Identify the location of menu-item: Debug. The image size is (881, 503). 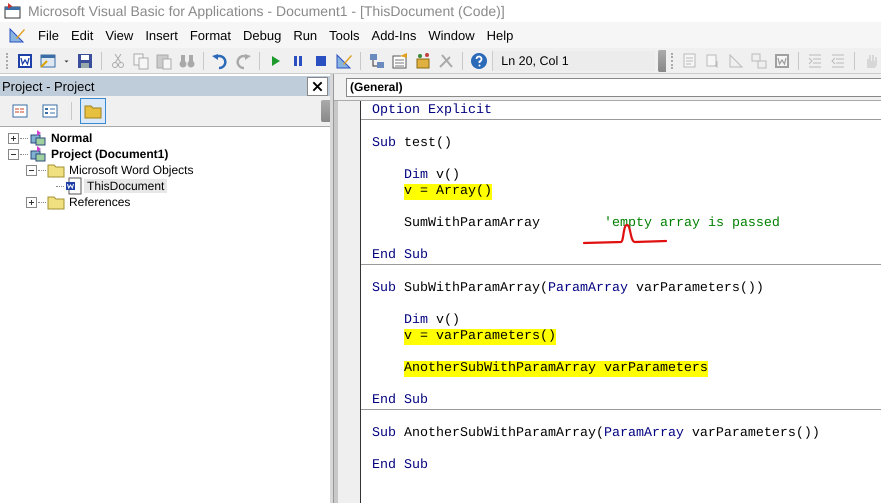
(262, 35).